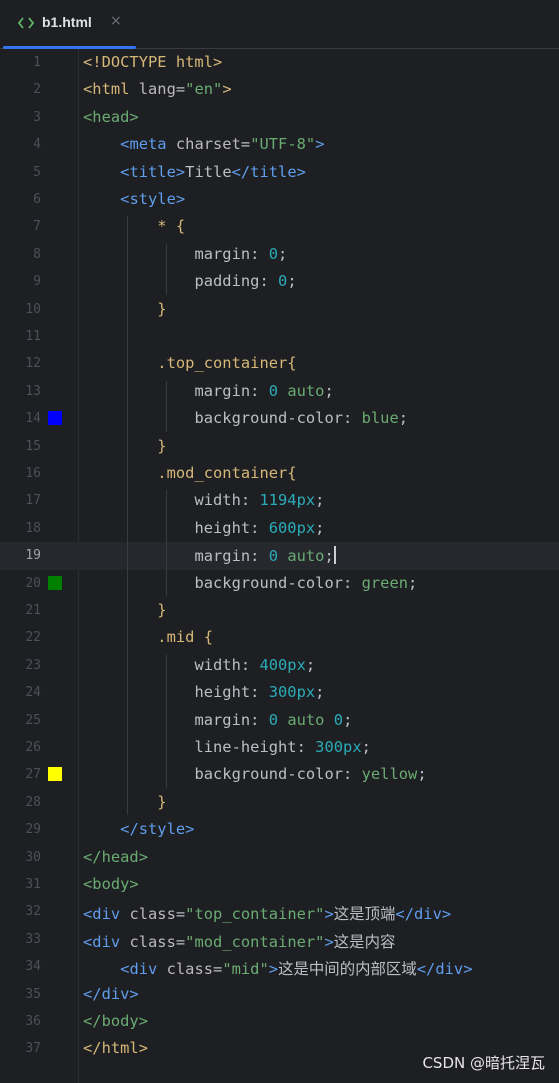 Image resolution: width=559 pixels, height=1083 pixels. I want to click on code-token: <div, so click(106, 941).